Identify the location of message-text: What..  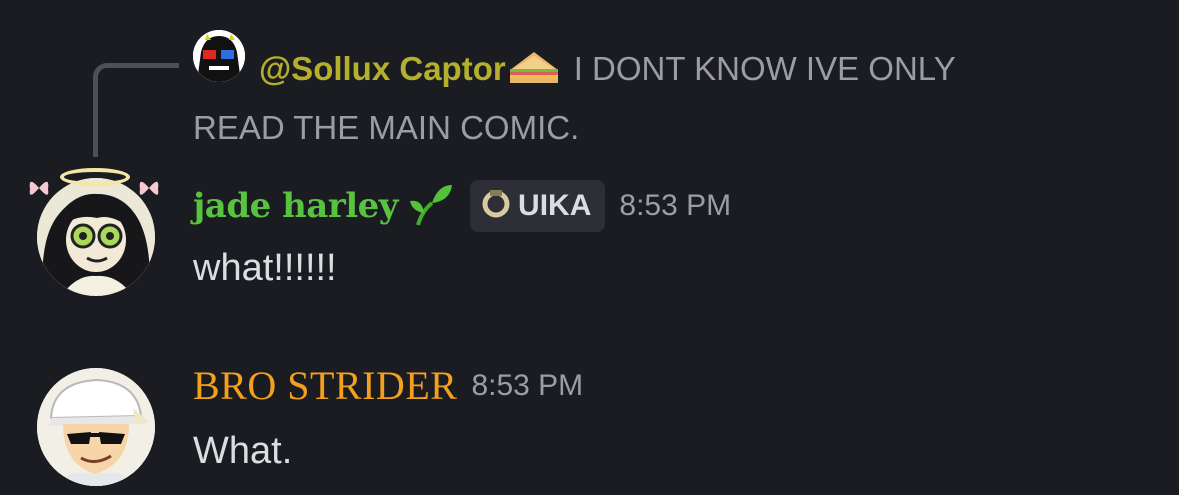
(243, 451).